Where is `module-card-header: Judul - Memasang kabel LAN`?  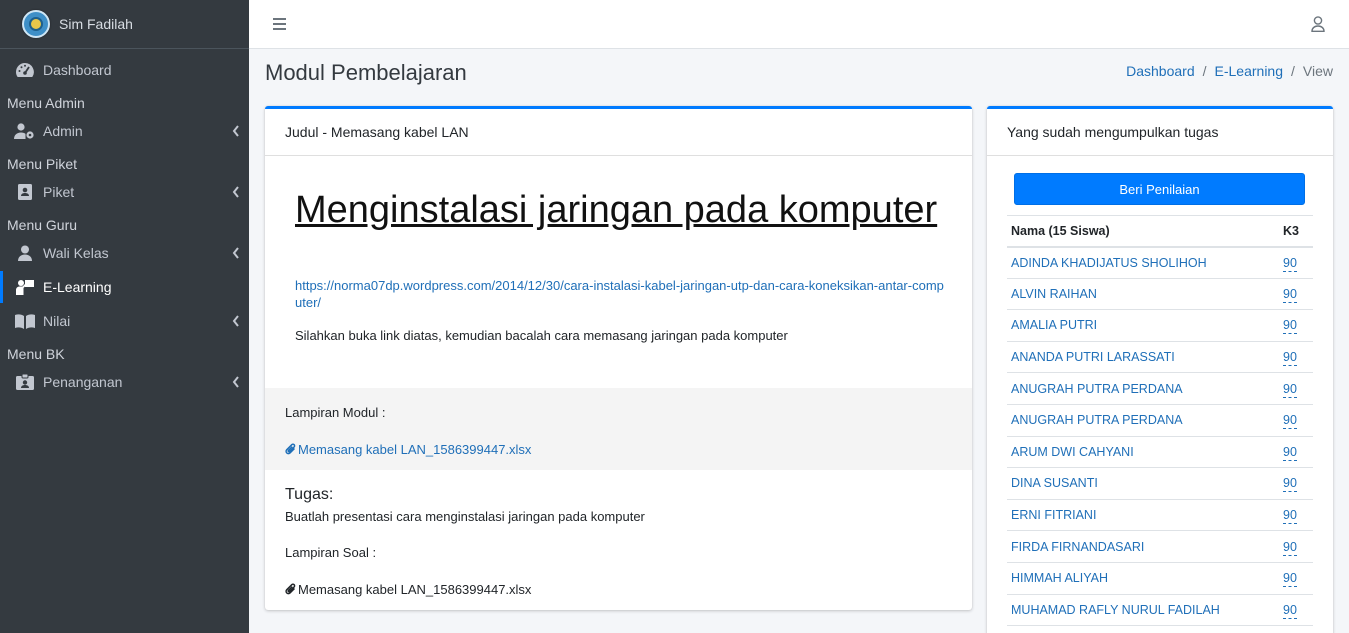 module-card-header: Judul - Memasang kabel LAN is located at coordinates (618, 132).